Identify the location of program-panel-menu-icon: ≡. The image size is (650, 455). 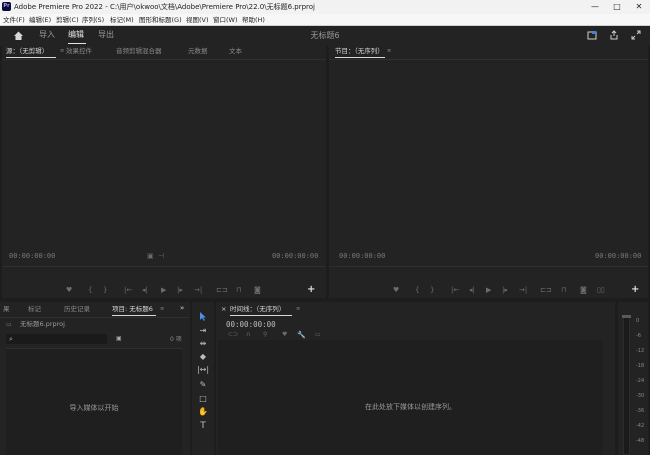
(389, 51).